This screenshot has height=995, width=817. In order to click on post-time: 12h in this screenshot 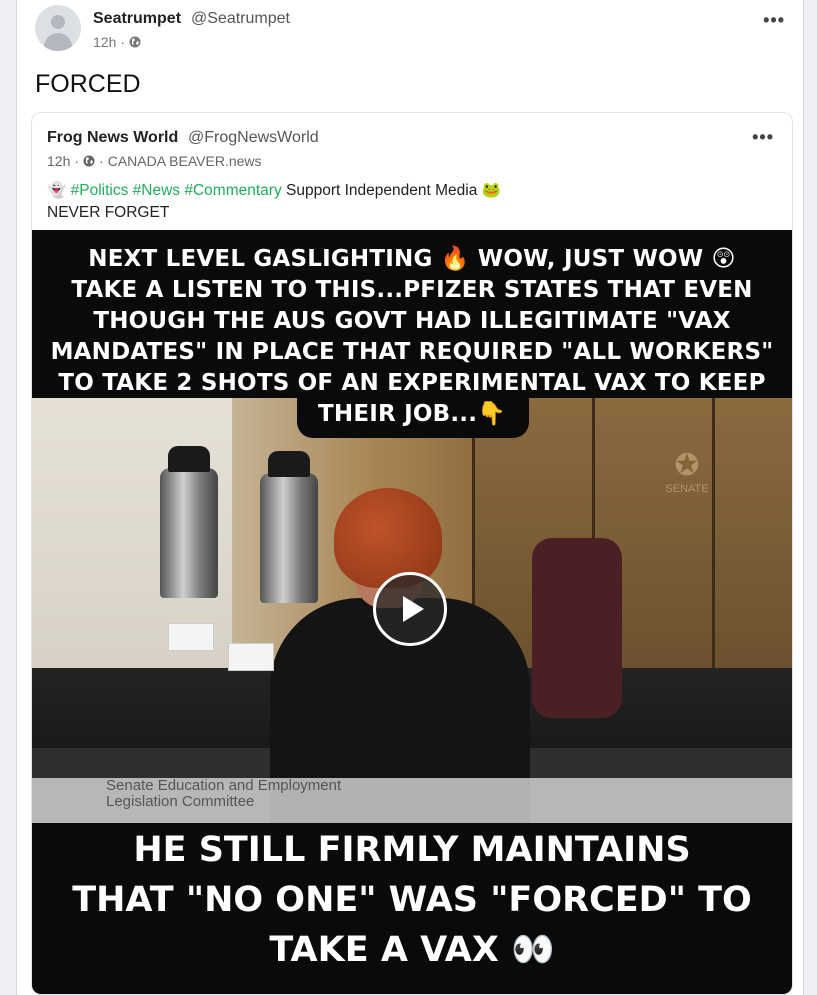, I will do `click(104, 42)`.